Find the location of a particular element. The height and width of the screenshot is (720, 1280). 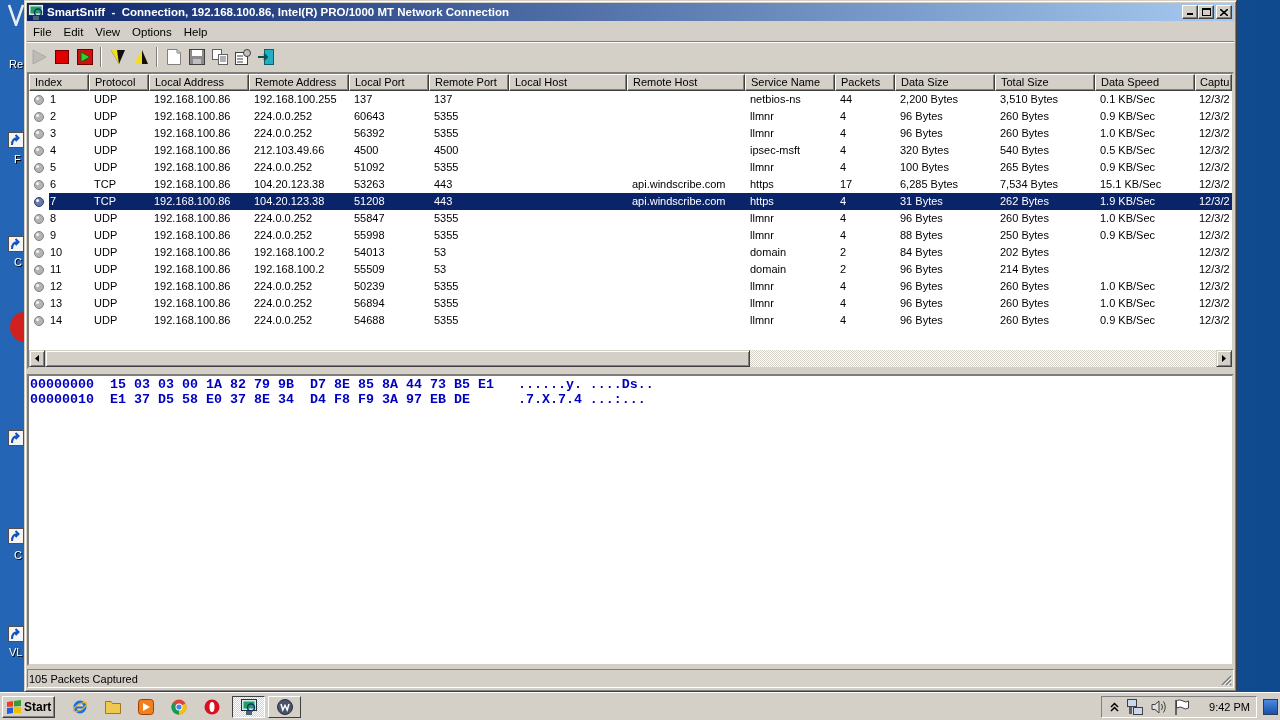

table-cell-text: 1 is located at coordinates (53, 99).